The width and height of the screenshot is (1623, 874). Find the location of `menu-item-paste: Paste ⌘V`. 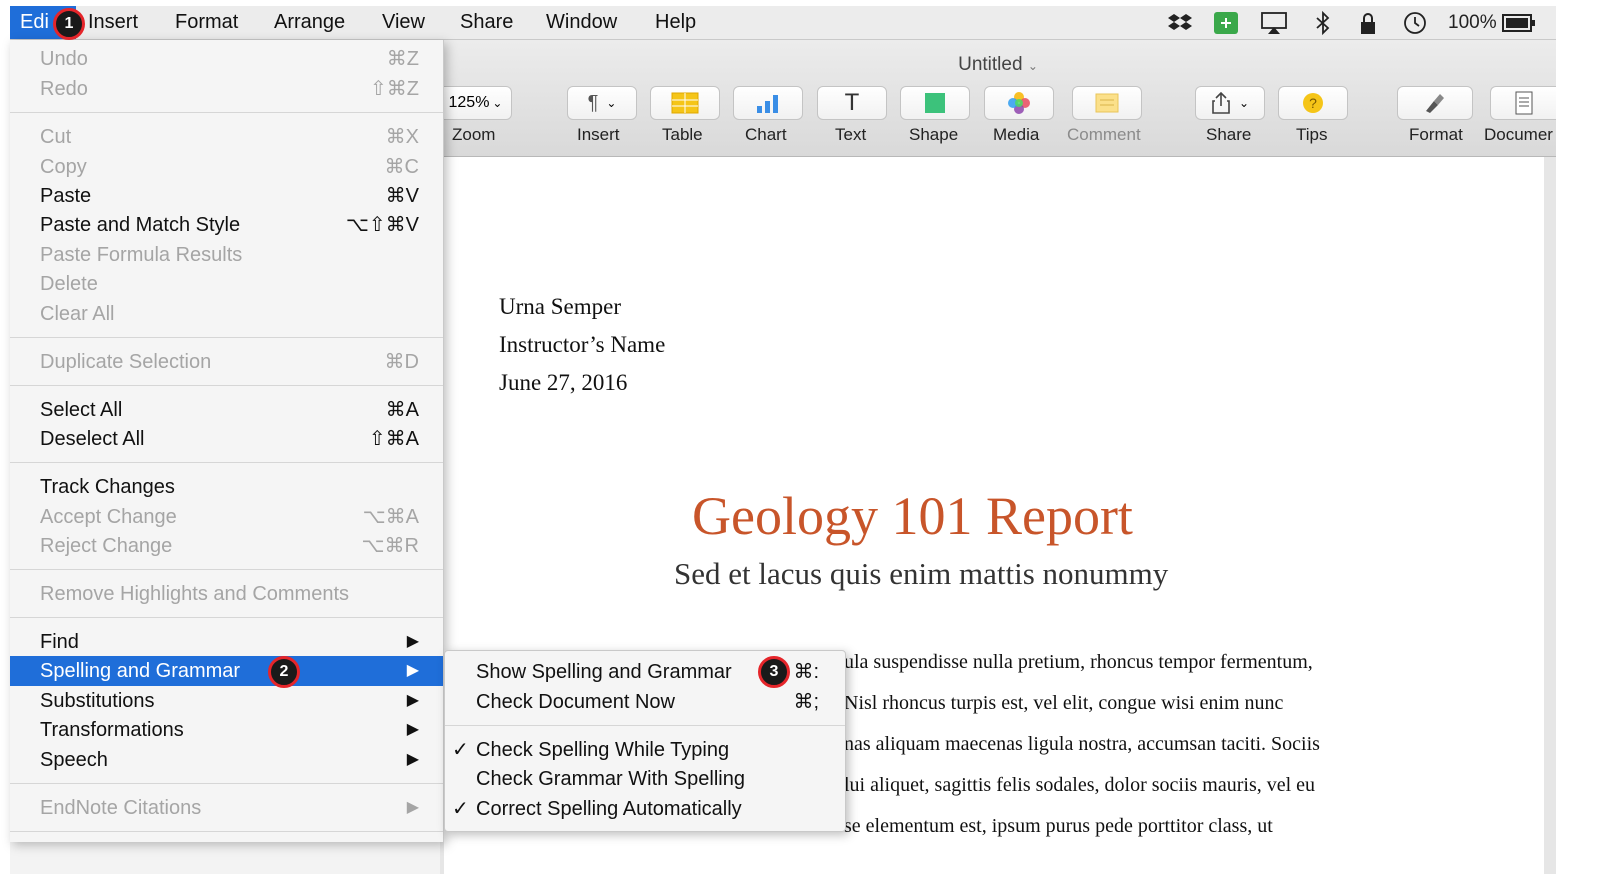

menu-item-paste: Paste ⌘V is located at coordinates (226, 196).